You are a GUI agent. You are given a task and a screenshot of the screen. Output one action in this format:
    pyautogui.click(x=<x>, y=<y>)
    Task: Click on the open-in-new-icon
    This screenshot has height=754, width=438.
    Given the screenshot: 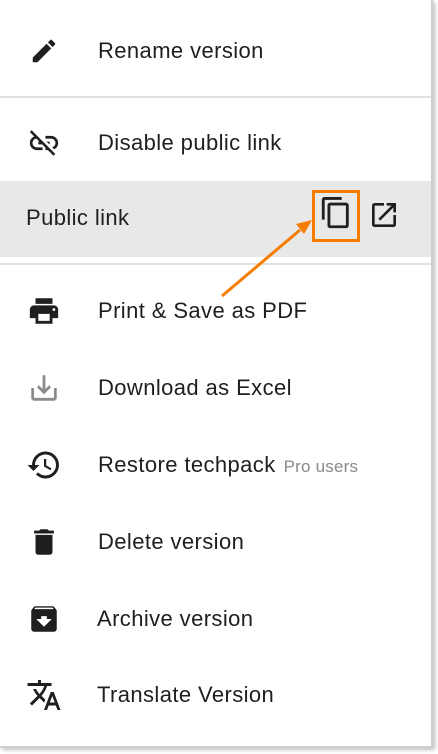 What is the action you would take?
    pyautogui.click(x=384, y=217)
    